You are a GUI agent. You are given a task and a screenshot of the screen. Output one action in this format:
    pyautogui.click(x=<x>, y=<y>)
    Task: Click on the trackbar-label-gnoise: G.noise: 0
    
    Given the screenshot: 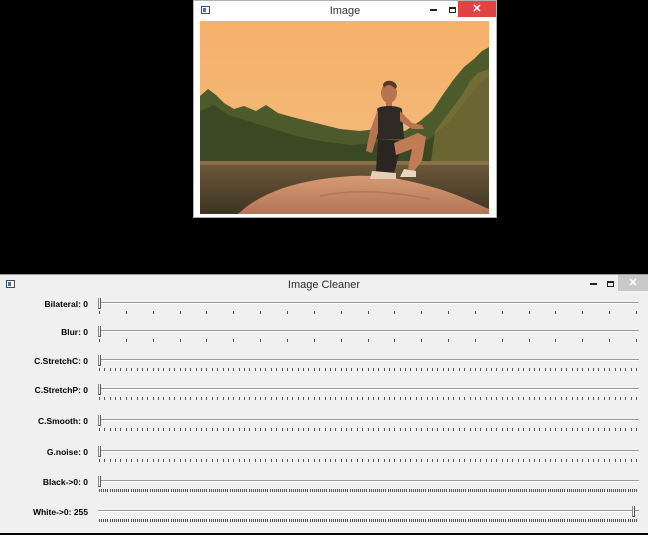 What is the action you would take?
    pyautogui.click(x=67, y=452)
    